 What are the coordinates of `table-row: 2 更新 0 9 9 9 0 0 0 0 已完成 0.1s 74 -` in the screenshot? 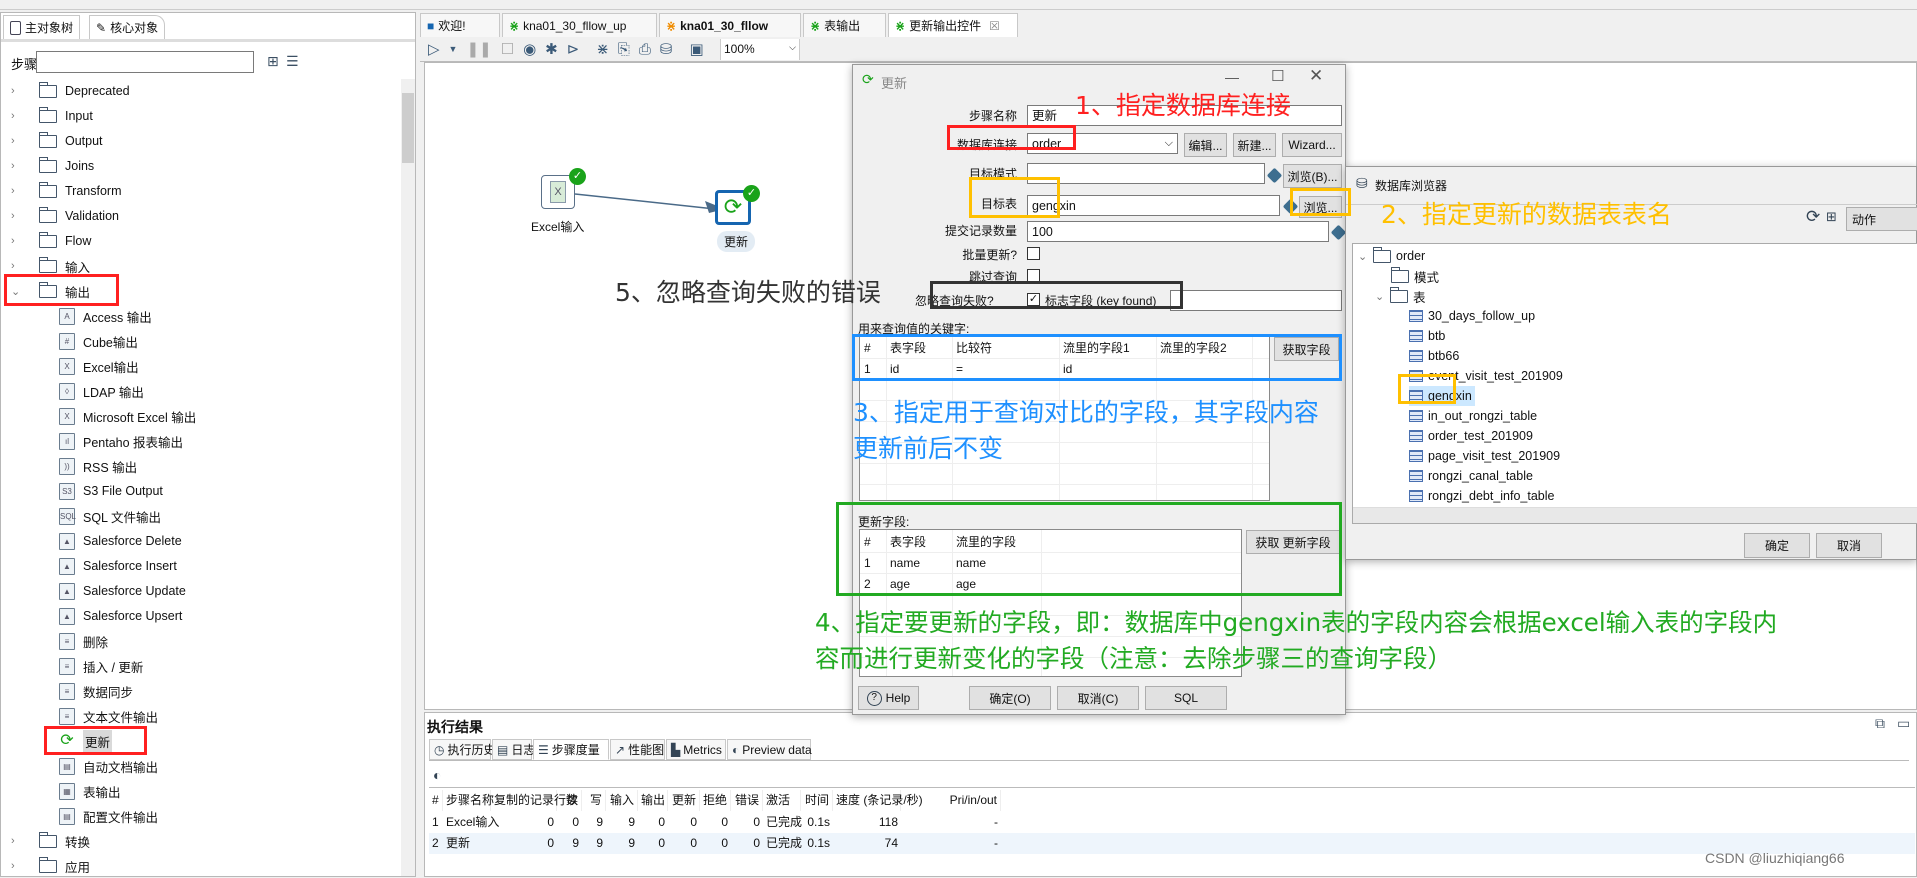 It's located at (1172, 843).